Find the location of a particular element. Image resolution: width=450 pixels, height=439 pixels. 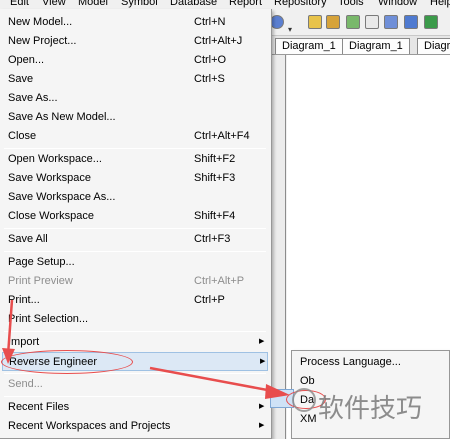

submenu-item-label: Ob is located at coordinates (307, 381).